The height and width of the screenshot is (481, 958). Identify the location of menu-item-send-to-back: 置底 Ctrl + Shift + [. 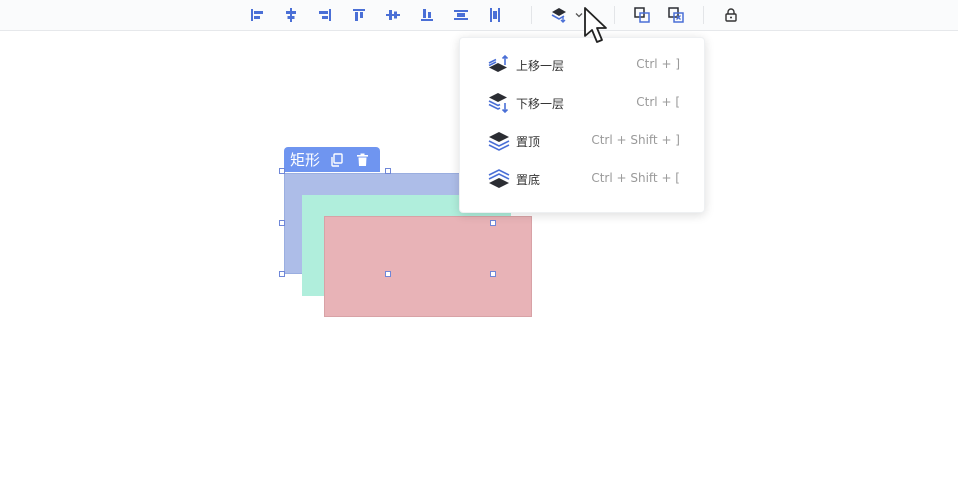
(583, 179).